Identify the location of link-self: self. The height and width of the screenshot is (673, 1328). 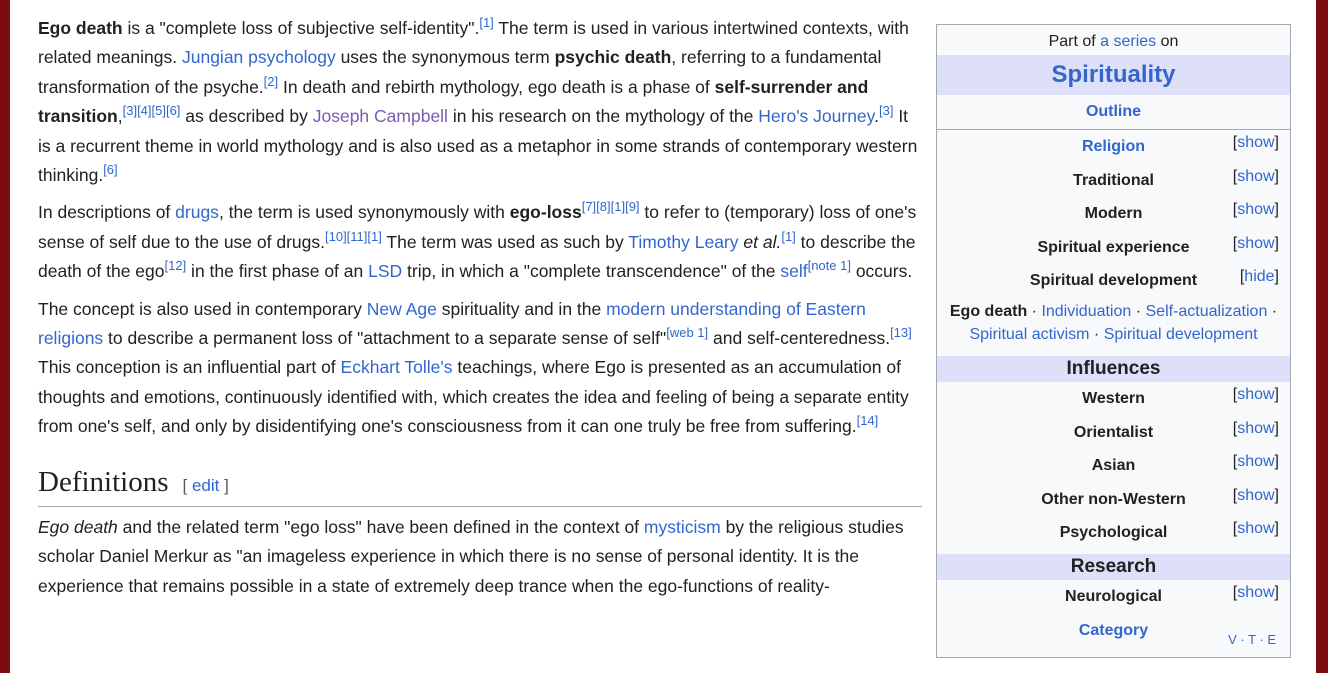
(793, 271).